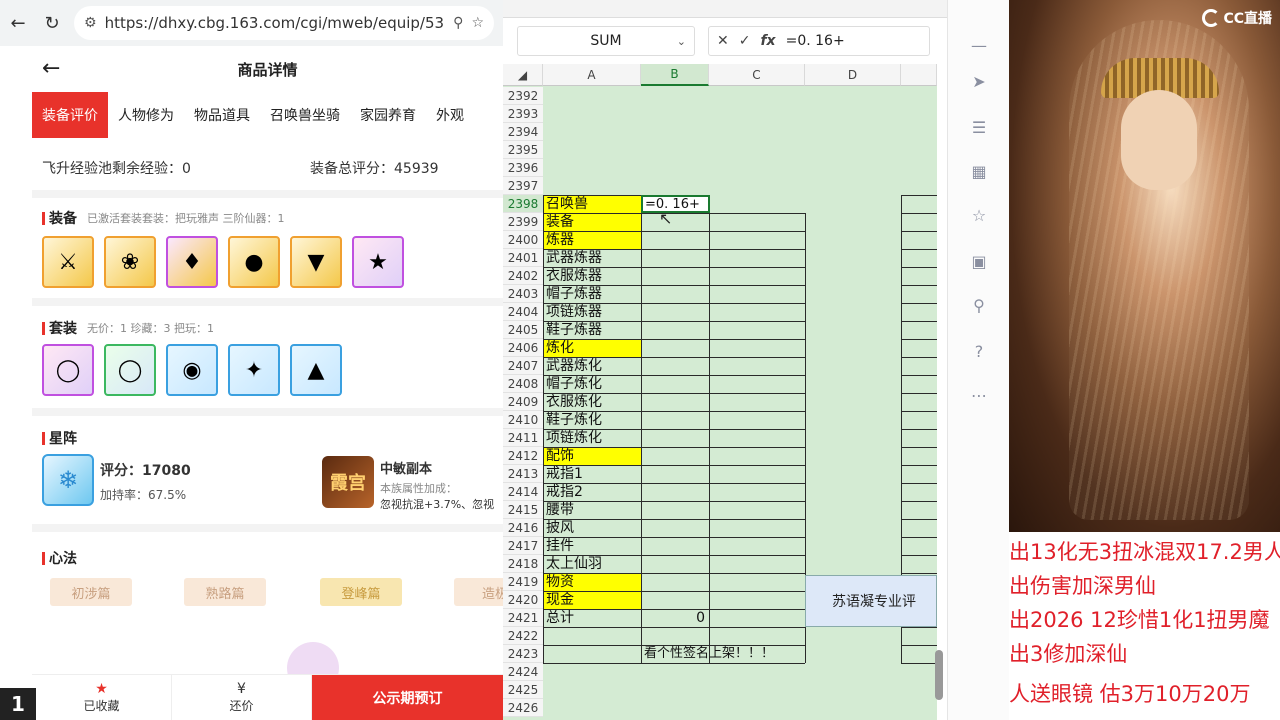 The width and height of the screenshot is (1280, 720). What do you see at coordinates (102, 697) in the screenshot?
I see `favorite-button: ★ 已收藏` at bounding box center [102, 697].